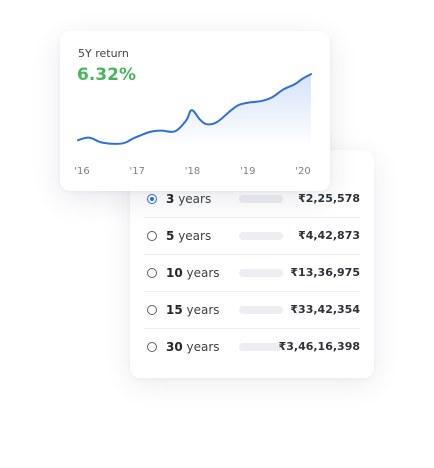 Image resolution: width=434 pixels, height=468 pixels. I want to click on x-tick-label: '18, so click(192, 171).